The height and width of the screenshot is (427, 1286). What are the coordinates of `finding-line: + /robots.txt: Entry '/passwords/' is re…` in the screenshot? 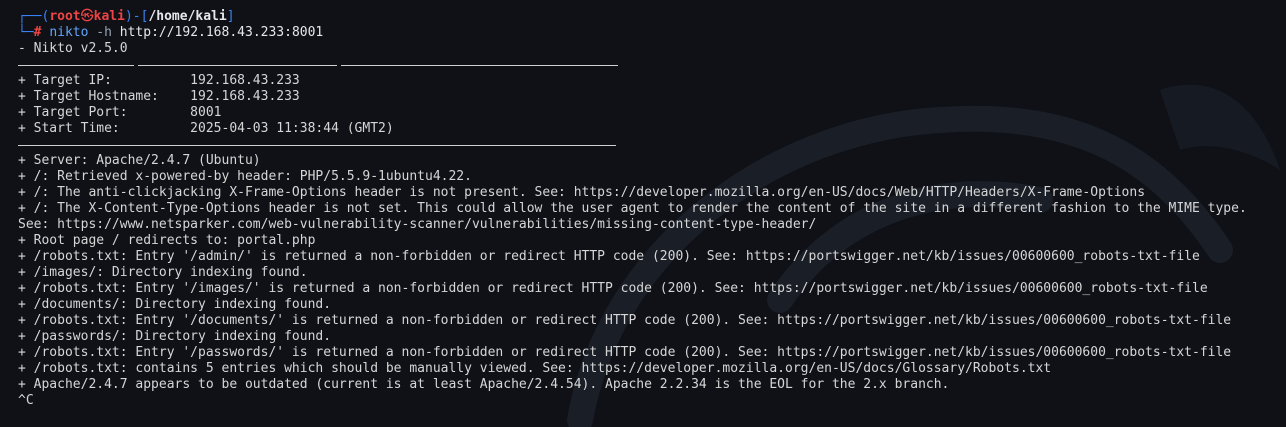 It's located at (625, 352).